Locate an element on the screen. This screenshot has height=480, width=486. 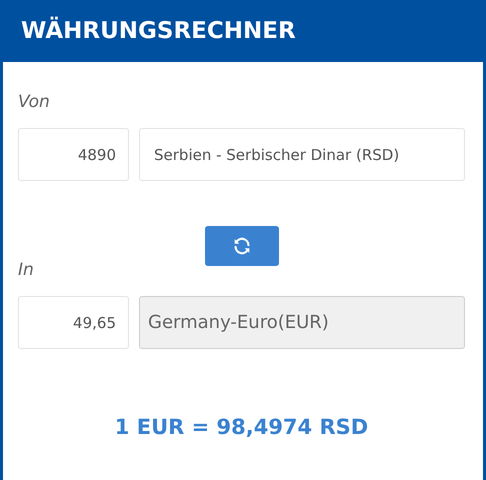
currency-field: Serbien - Serbischer Dinar (RSD) is located at coordinates (302, 154).